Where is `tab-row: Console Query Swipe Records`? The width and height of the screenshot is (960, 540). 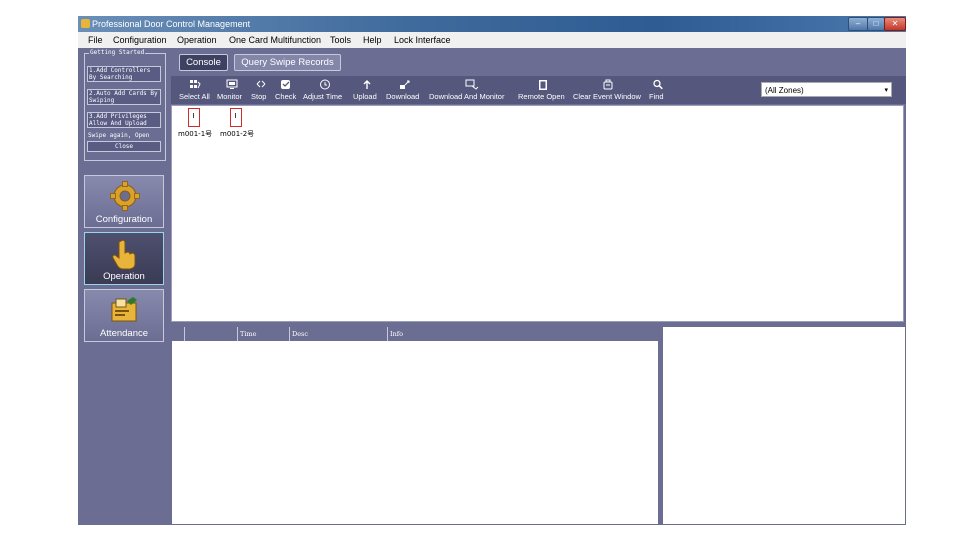 tab-row: Console Query Swipe Records is located at coordinates (540, 62).